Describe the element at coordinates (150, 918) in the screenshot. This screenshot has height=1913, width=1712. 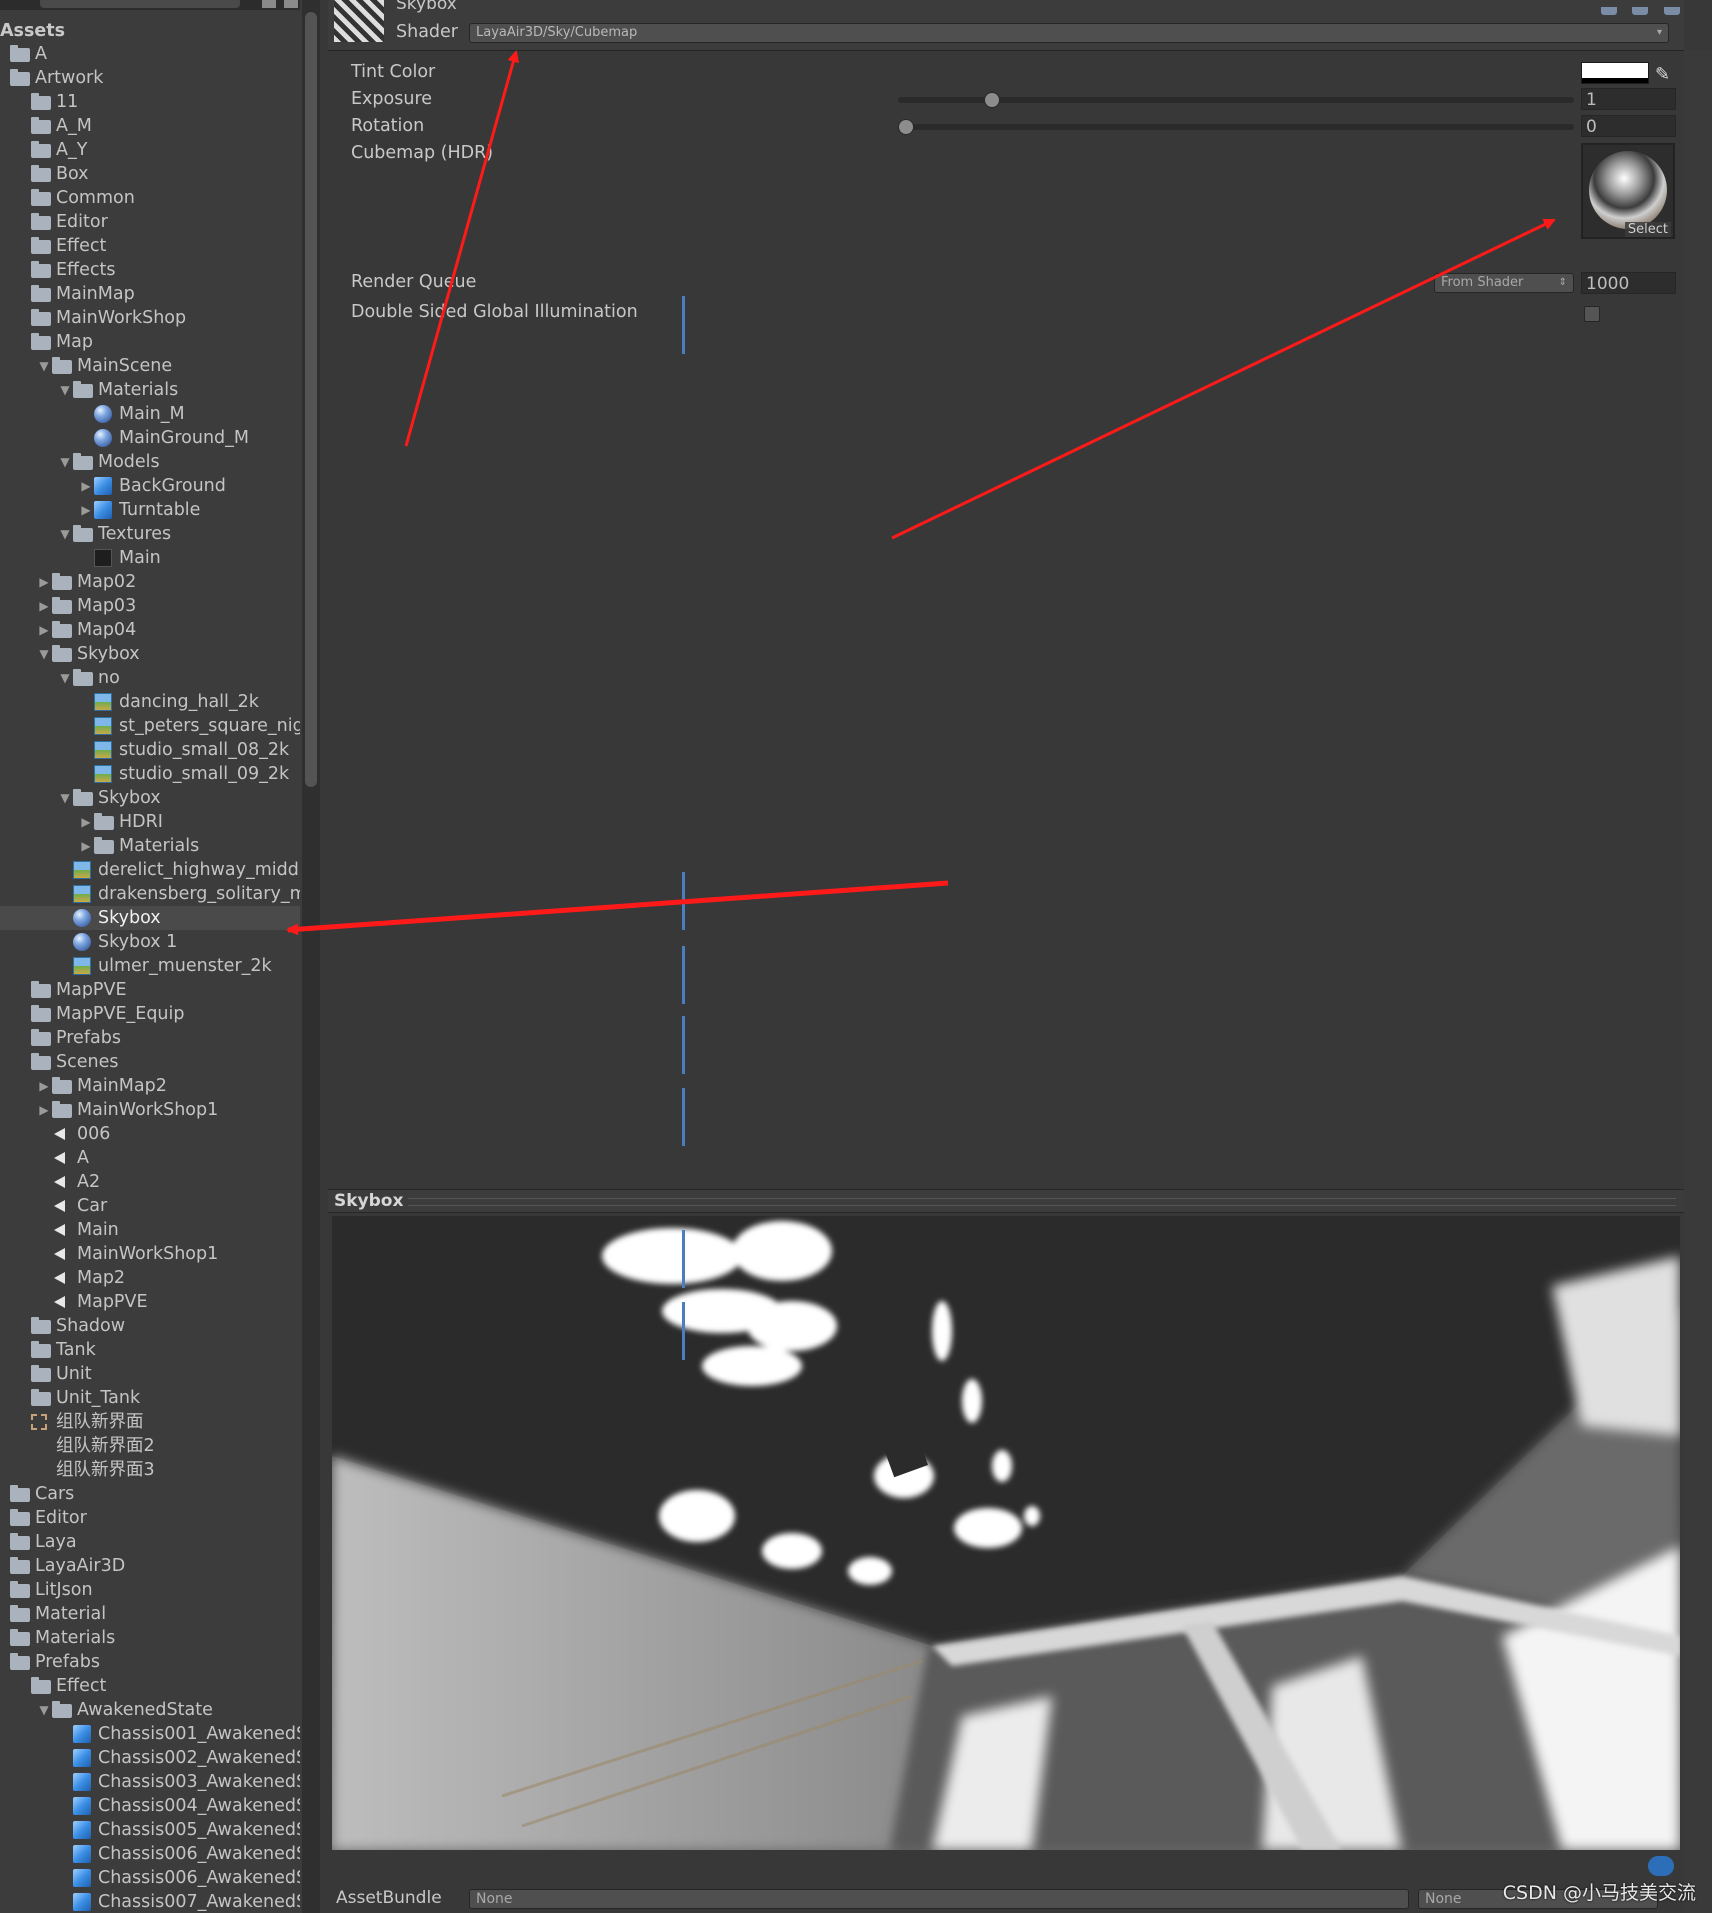
I see `tree-item: Skybox` at that location.